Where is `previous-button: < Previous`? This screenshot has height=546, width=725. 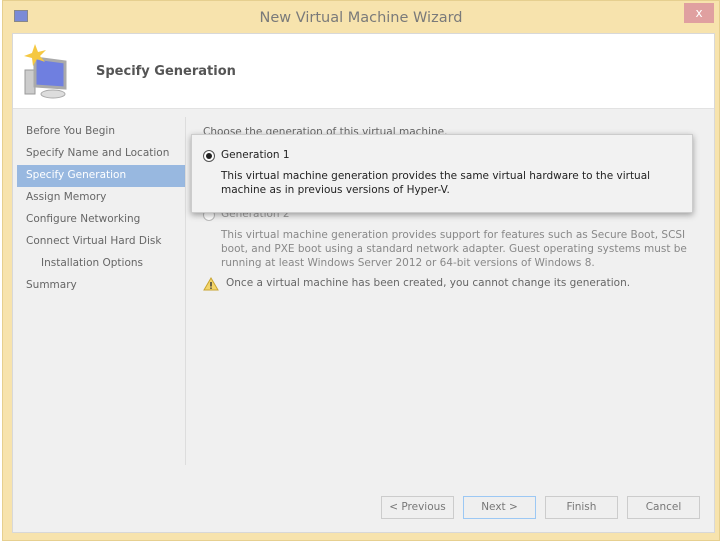
previous-button: < Previous is located at coordinates (417, 507).